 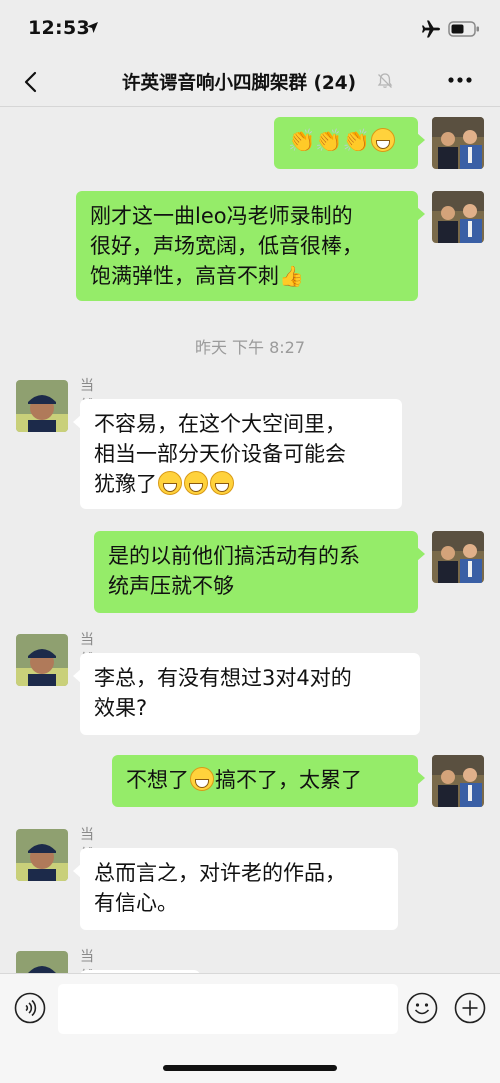 I want to click on mute-bell-icon, so click(x=385, y=80).